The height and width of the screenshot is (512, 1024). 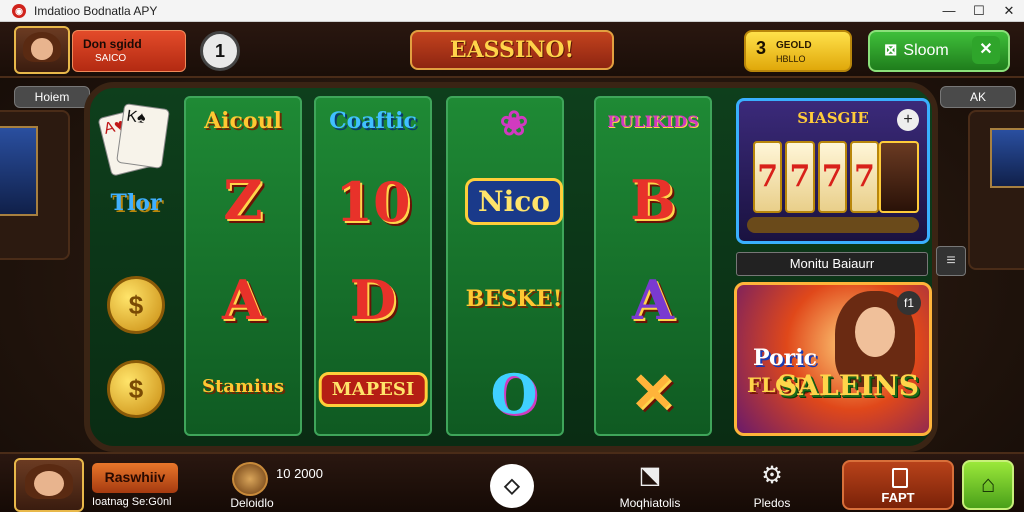 I want to click on close-icon: ✕, so click(x=986, y=50).